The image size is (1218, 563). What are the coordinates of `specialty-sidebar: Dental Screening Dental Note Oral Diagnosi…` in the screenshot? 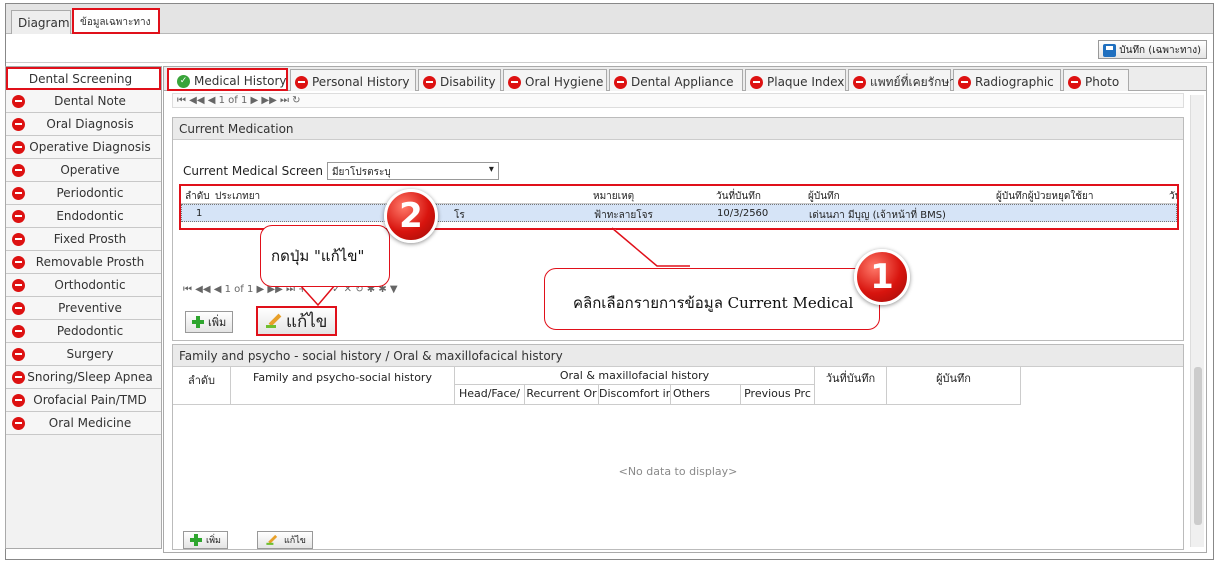 It's located at (83, 307).